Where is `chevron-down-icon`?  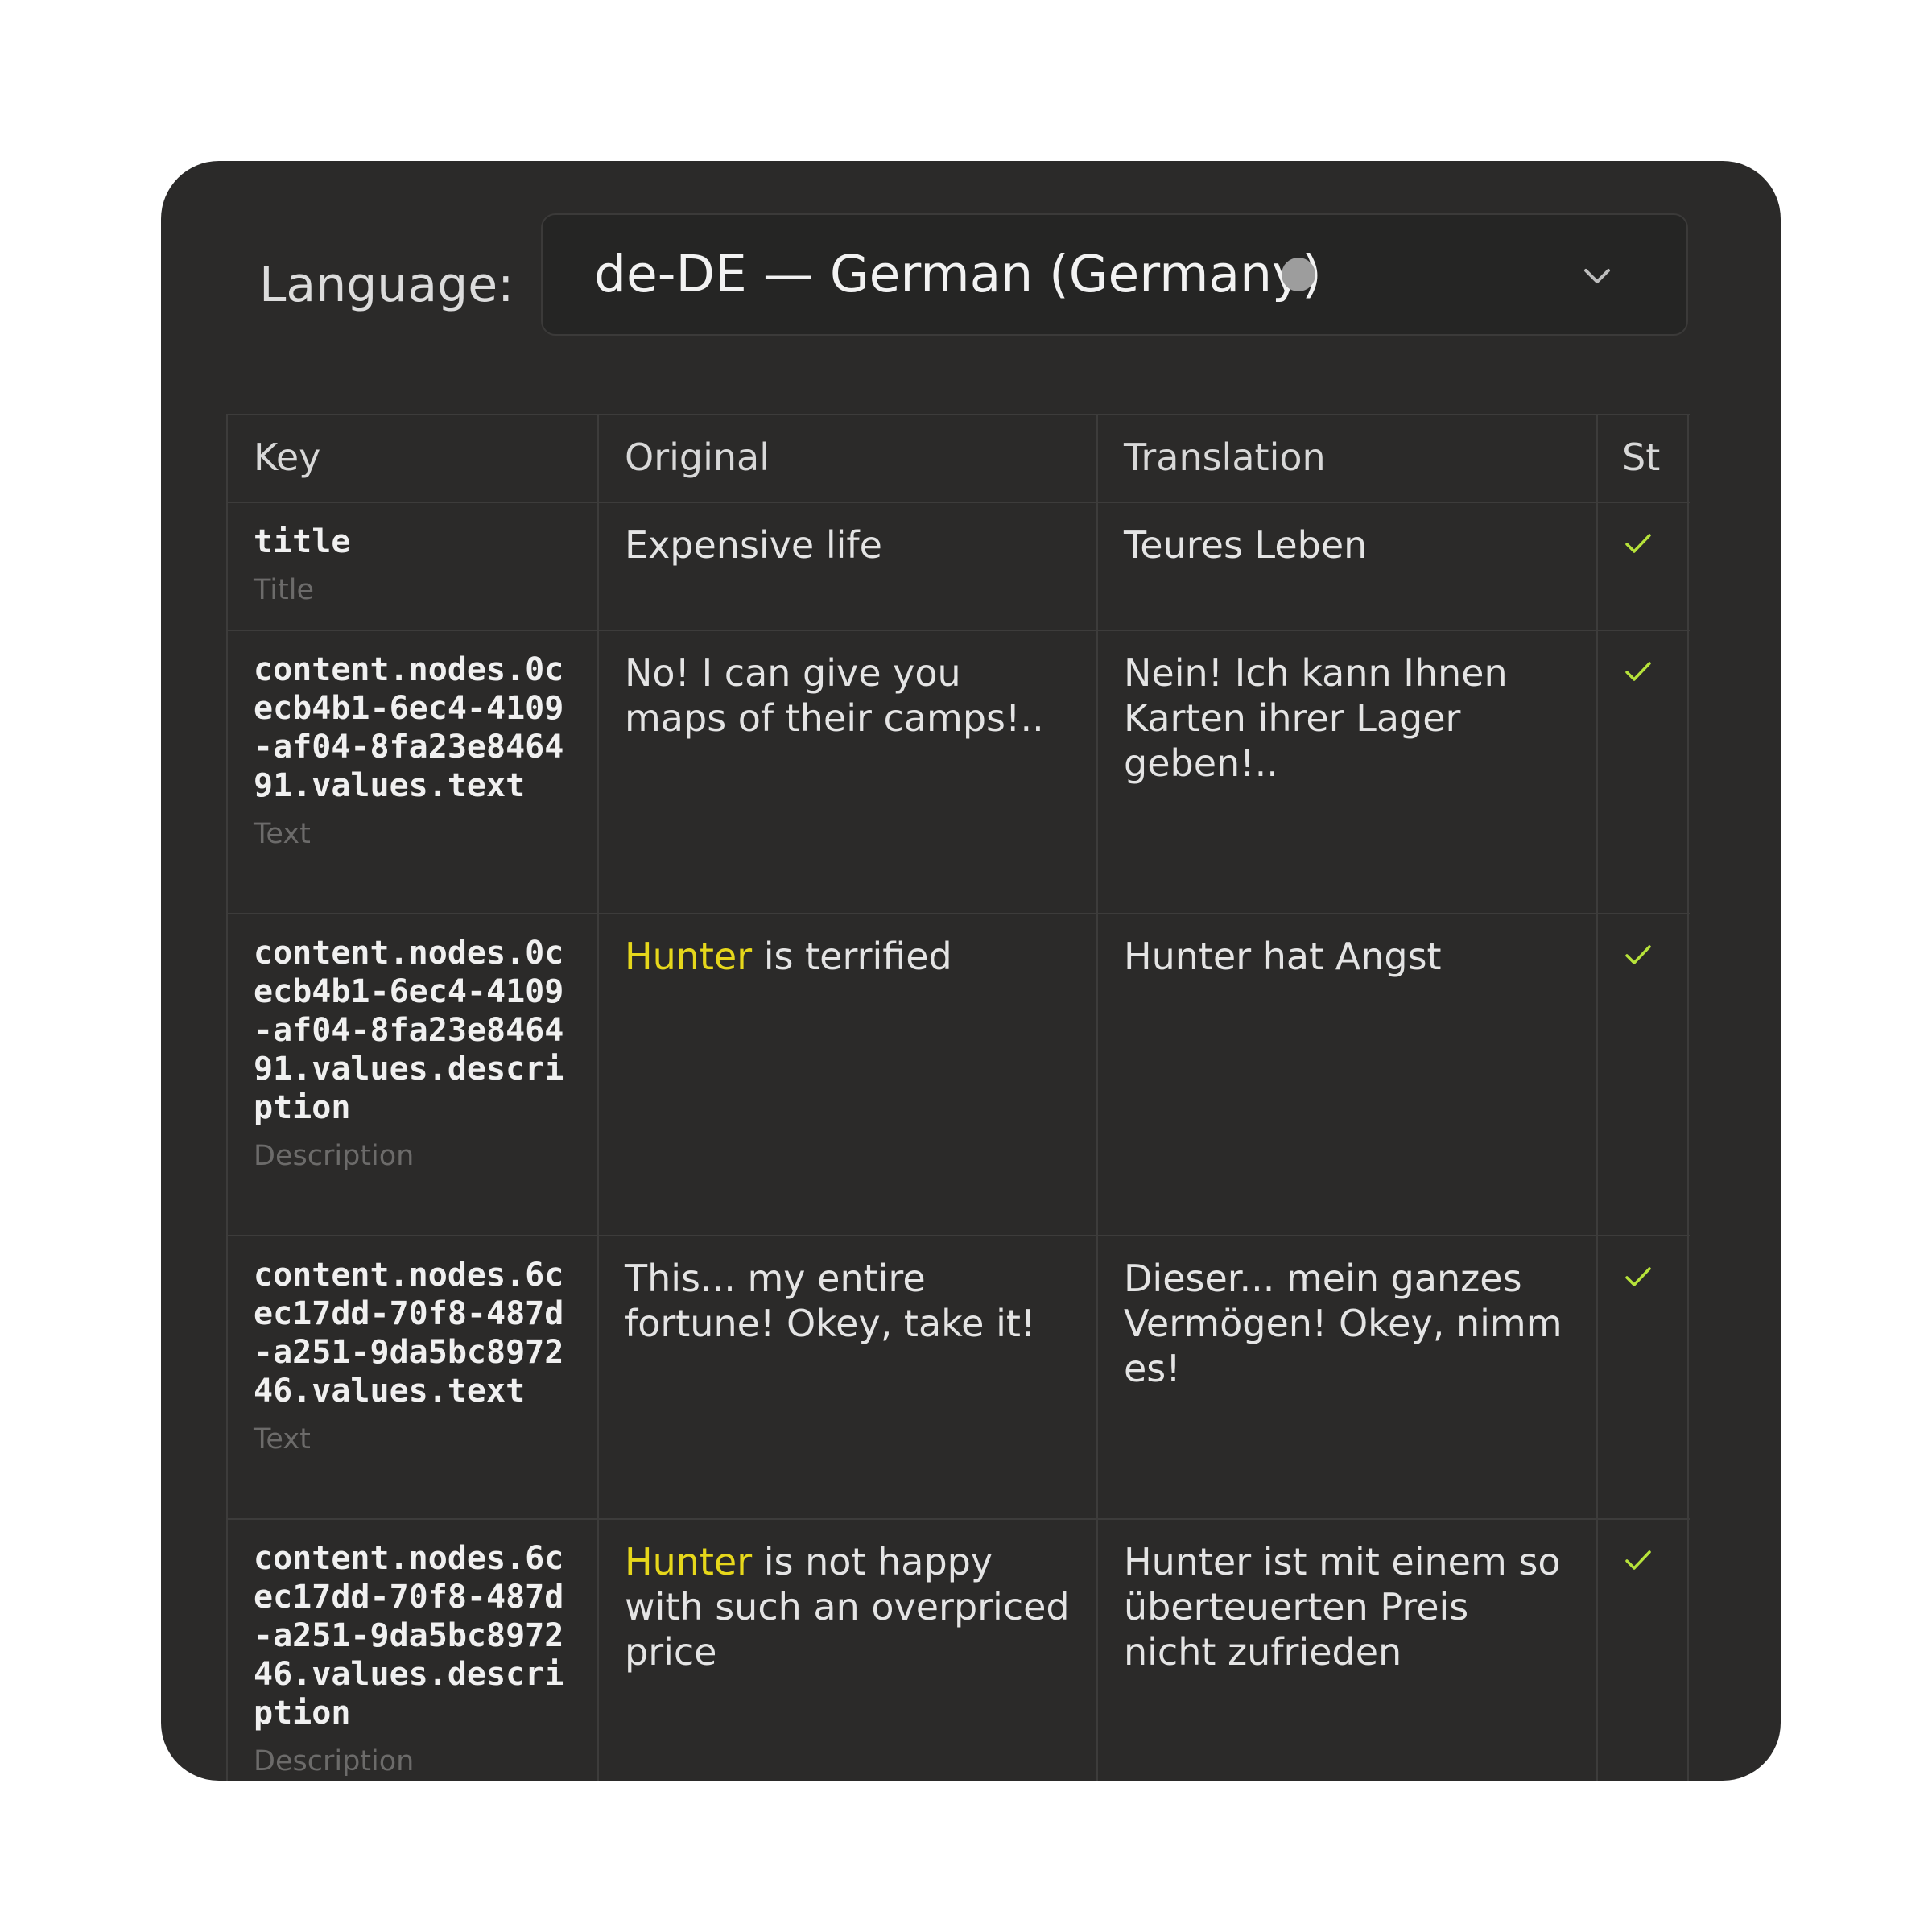 chevron-down-icon is located at coordinates (1597, 276).